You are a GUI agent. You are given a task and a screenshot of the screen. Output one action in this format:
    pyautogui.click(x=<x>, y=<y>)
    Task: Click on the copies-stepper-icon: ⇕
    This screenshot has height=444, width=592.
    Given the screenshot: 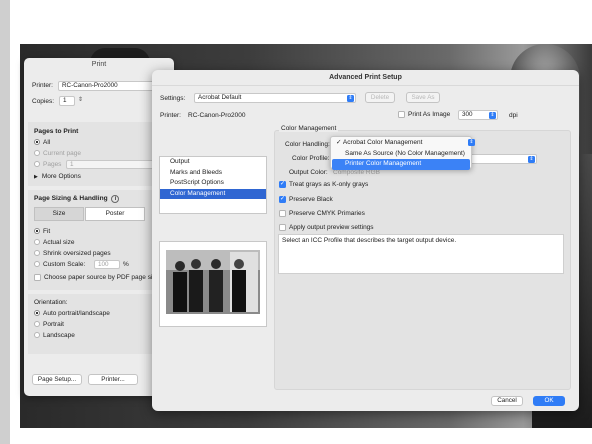 What is the action you would take?
    pyautogui.click(x=80, y=99)
    